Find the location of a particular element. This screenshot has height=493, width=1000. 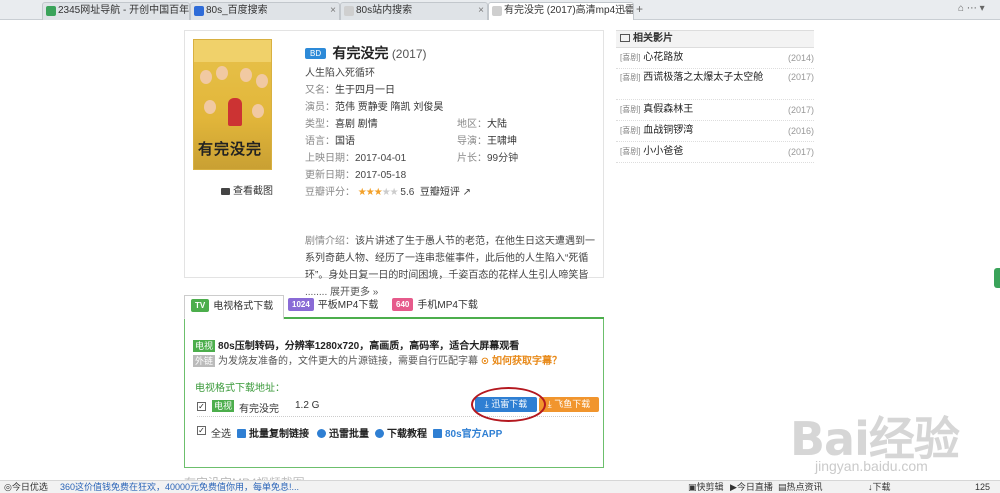

format-note-external: 外链 为发烧友准备的，文件更大的片源链接，需要自行匹配字幕 ⊙ 如何获取字幕？ is located at coordinates (377, 359).